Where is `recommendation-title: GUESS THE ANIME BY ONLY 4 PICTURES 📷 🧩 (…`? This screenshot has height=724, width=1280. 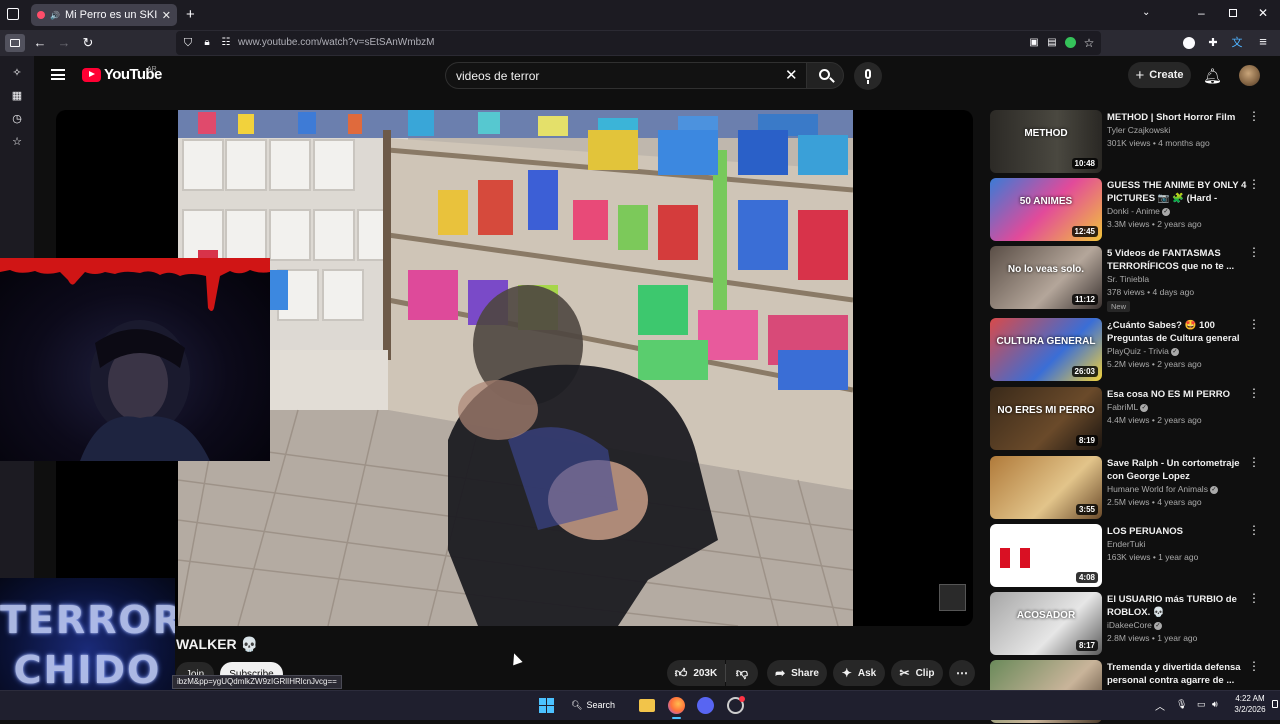
recommendation-title: GUESS THE ANIME BY ONLY 4 PICTURES 📷 🧩 (… is located at coordinates (1177, 192).